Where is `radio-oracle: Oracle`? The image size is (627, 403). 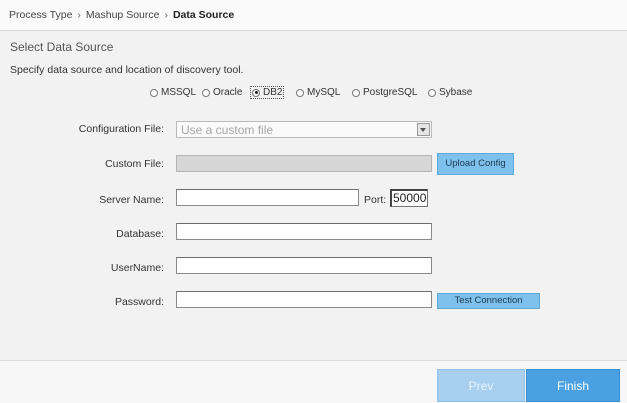
radio-oracle: Oracle is located at coordinates (222, 92).